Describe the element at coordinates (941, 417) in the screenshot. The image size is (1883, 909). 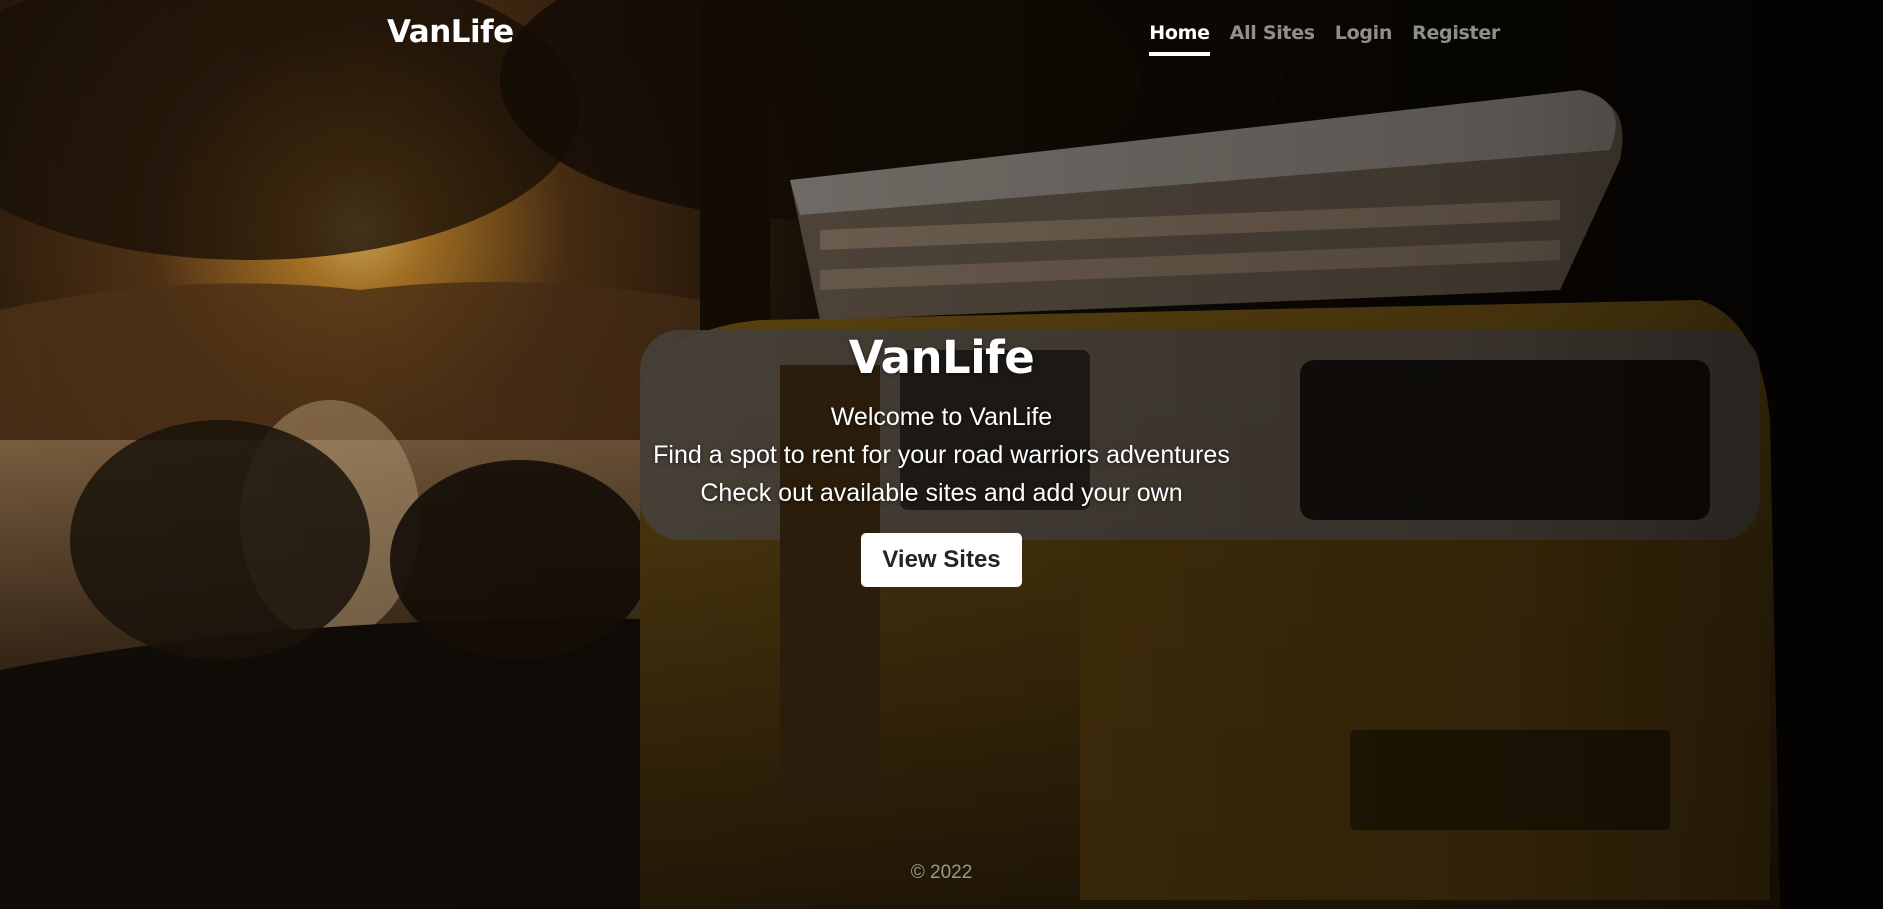
I see `hero-line-welcome: Welcome to VanLife` at that location.